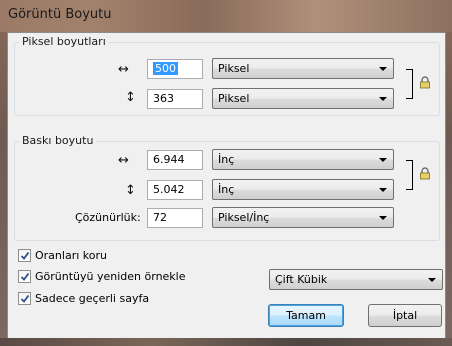  I want to click on resample-label: Görüntüyü yeniden örnekle, so click(110, 276).